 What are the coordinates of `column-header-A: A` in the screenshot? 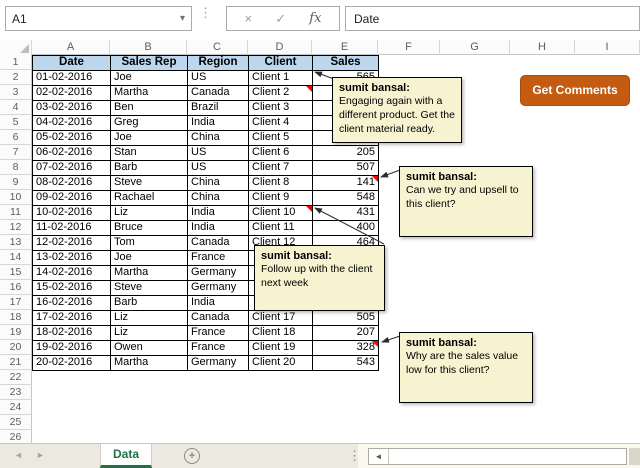 It's located at (71, 47).